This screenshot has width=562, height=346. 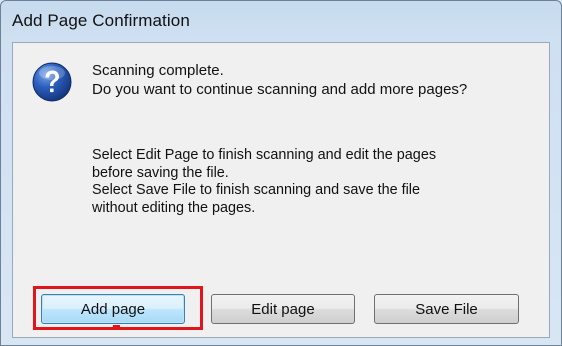 I want to click on question-icon, so click(x=52, y=82).